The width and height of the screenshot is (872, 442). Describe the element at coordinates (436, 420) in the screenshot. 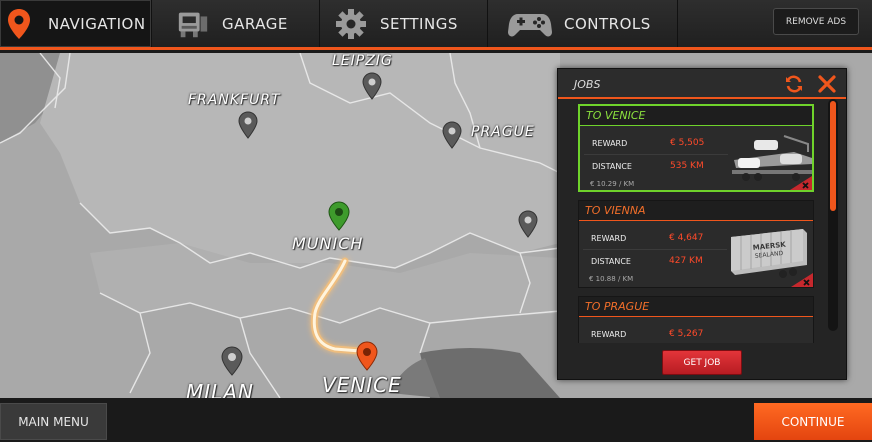

I see `bottom-bar: MAIN MENU CONTINUE` at that location.